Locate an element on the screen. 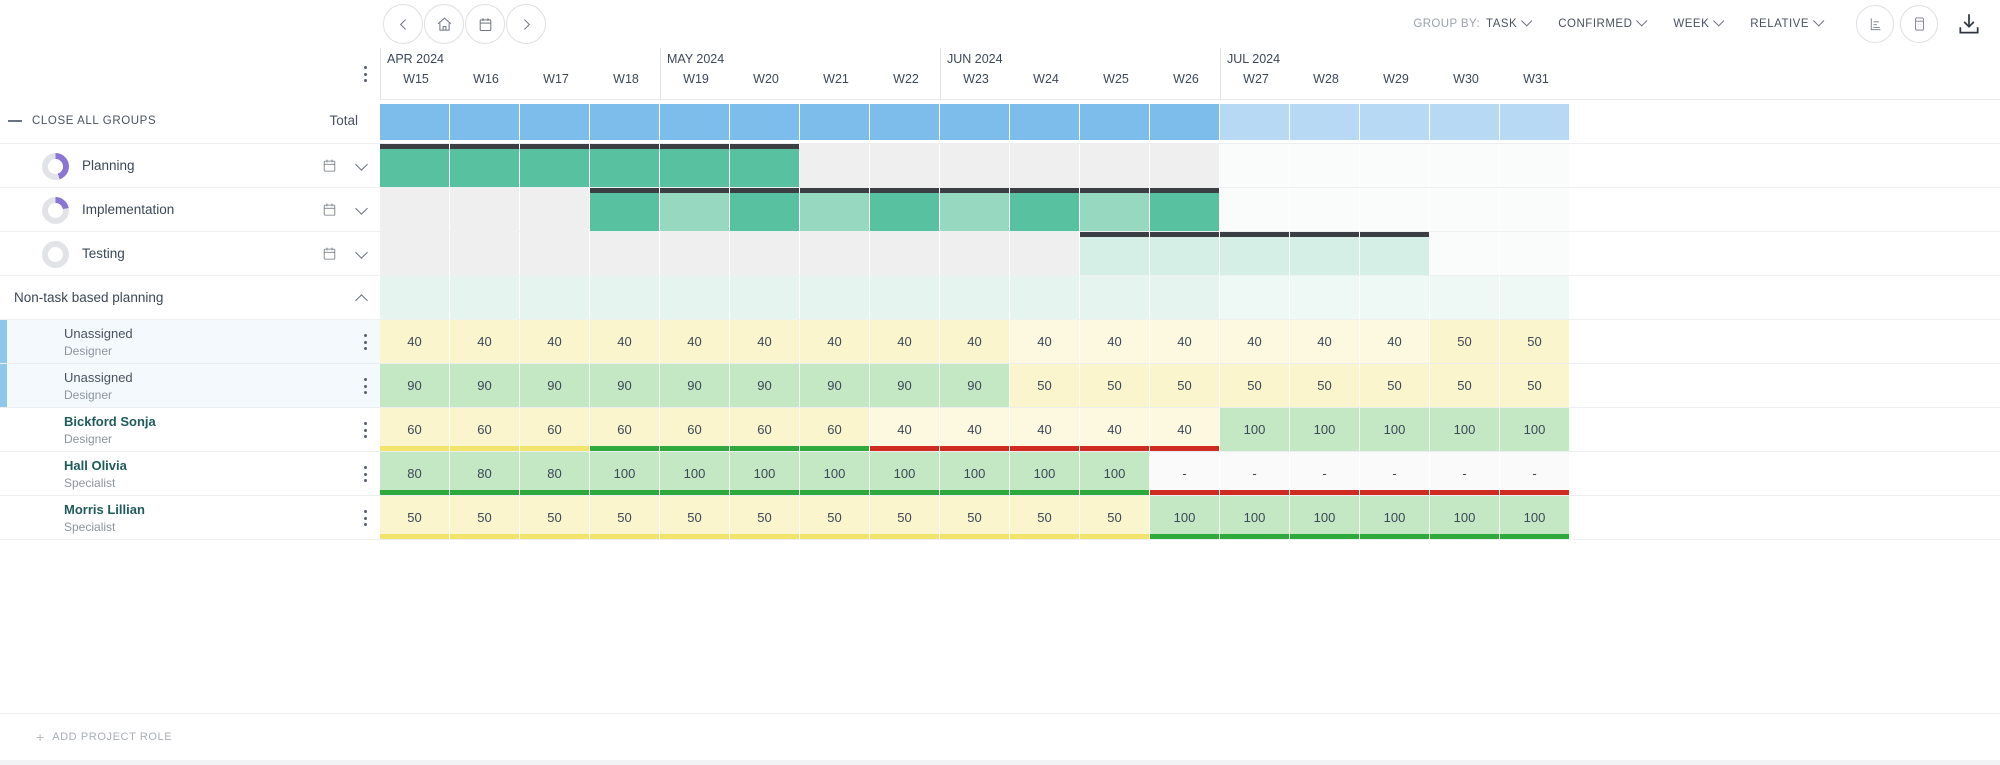 This screenshot has width=2000, height=765. group-name-label: Implementation is located at coordinates (128, 209).